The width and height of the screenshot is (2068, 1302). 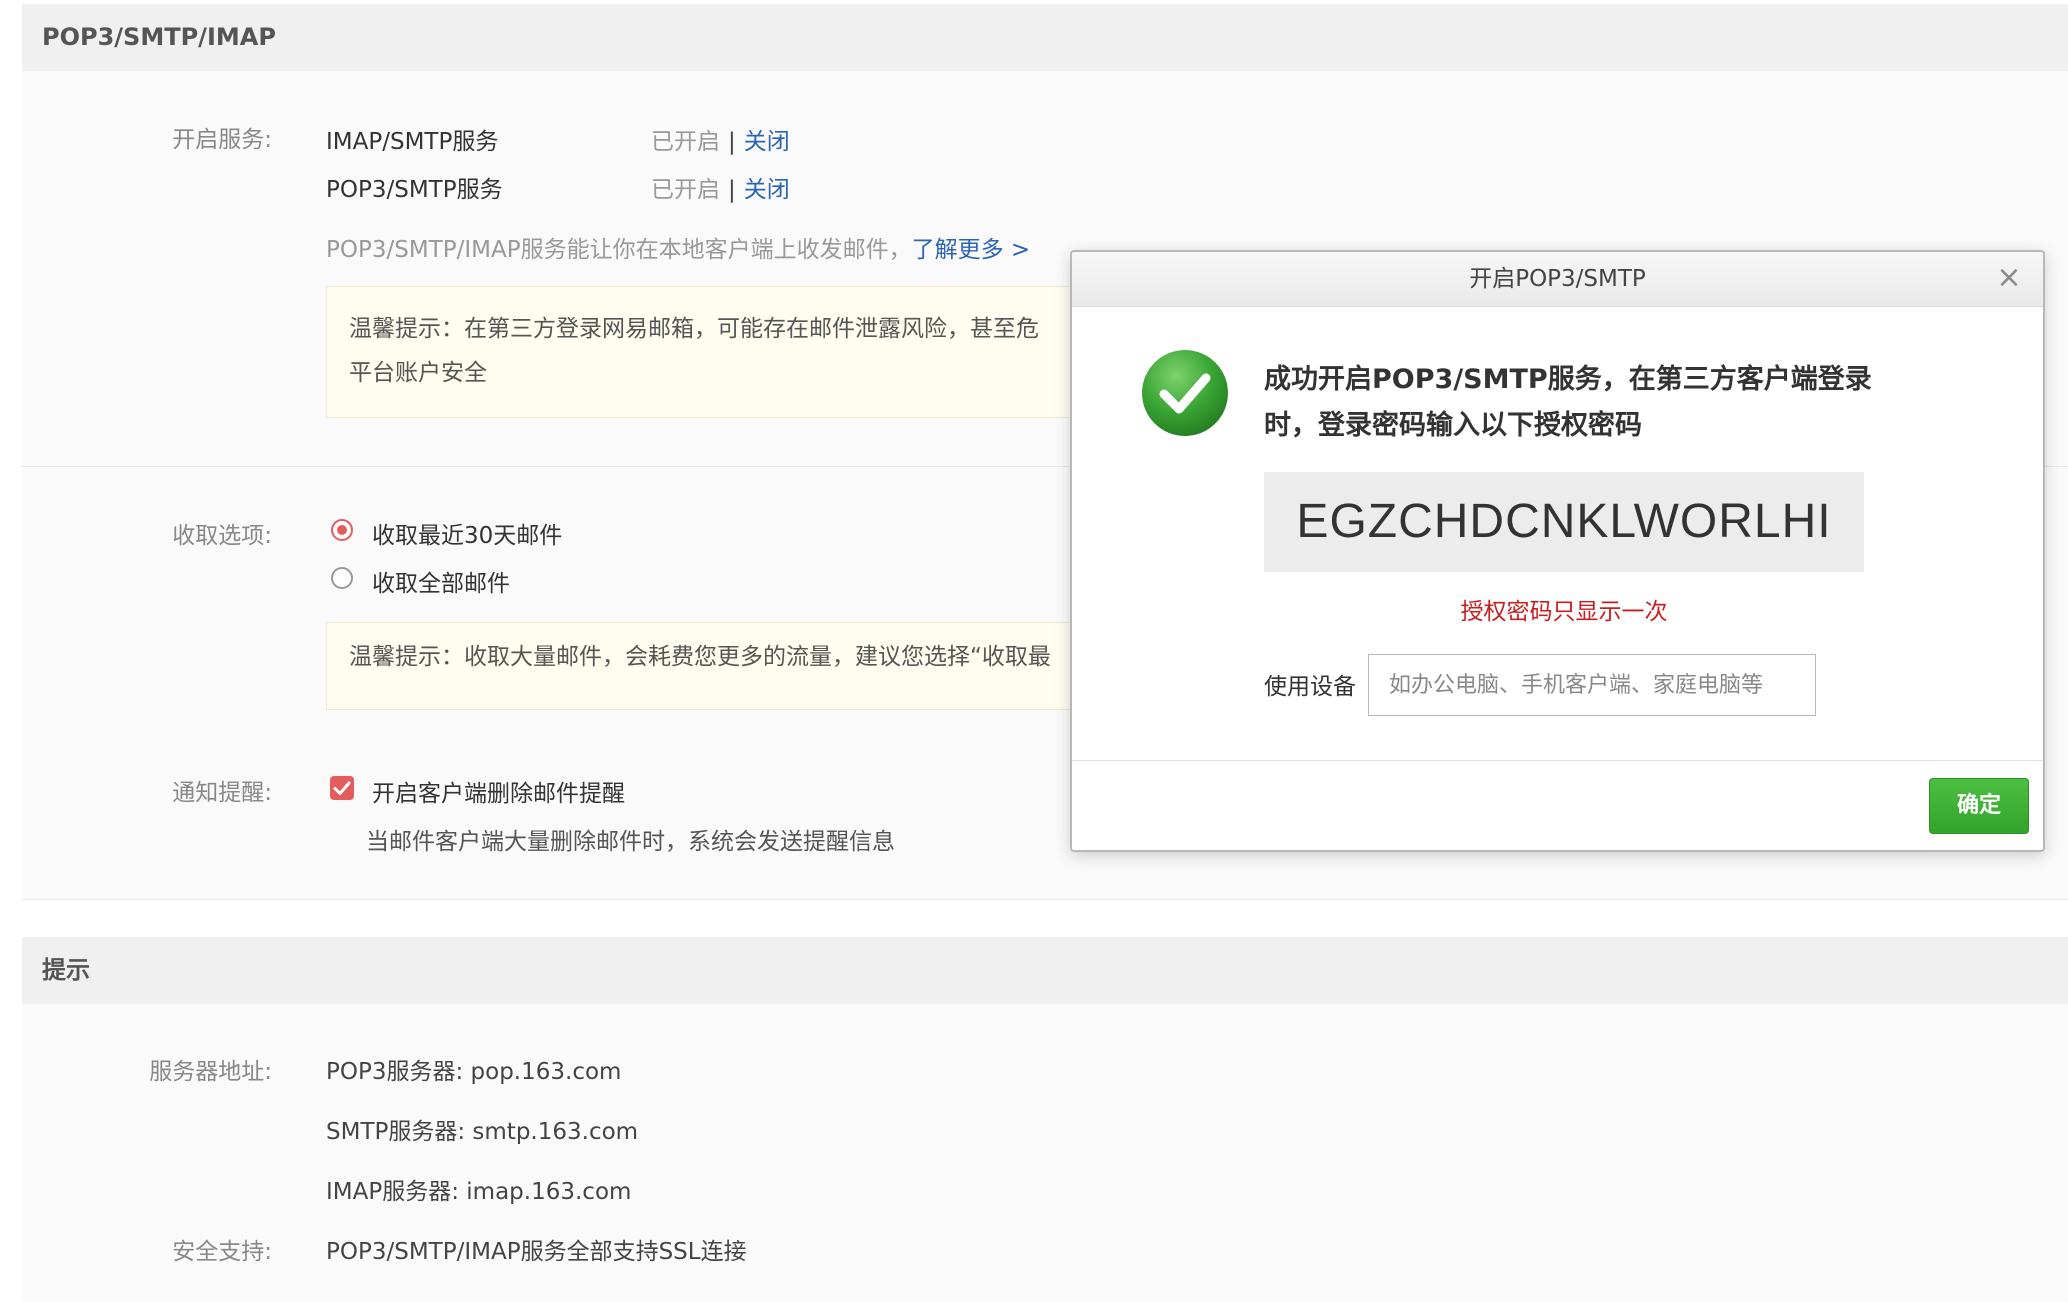 I want to click on service-description-line: POP3/SMTP/IMAP服务能让你在本地客户端上收发邮件，了解更多 >, so click(x=678, y=247).